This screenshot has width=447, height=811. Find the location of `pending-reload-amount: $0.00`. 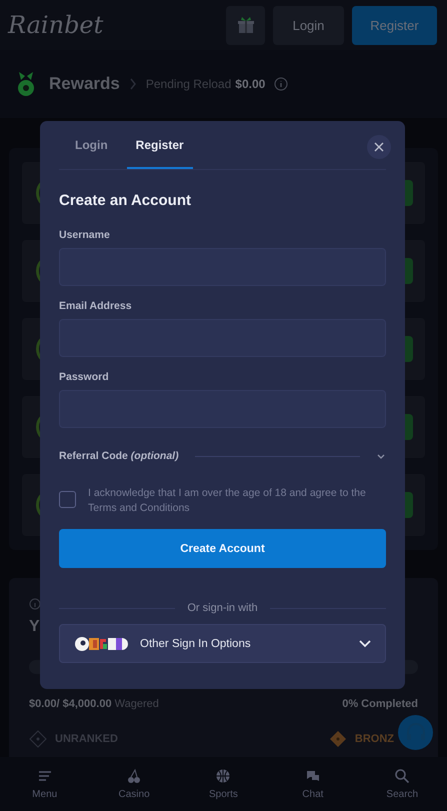

pending-reload-amount: $0.00 is located at coordinates (250, 84).